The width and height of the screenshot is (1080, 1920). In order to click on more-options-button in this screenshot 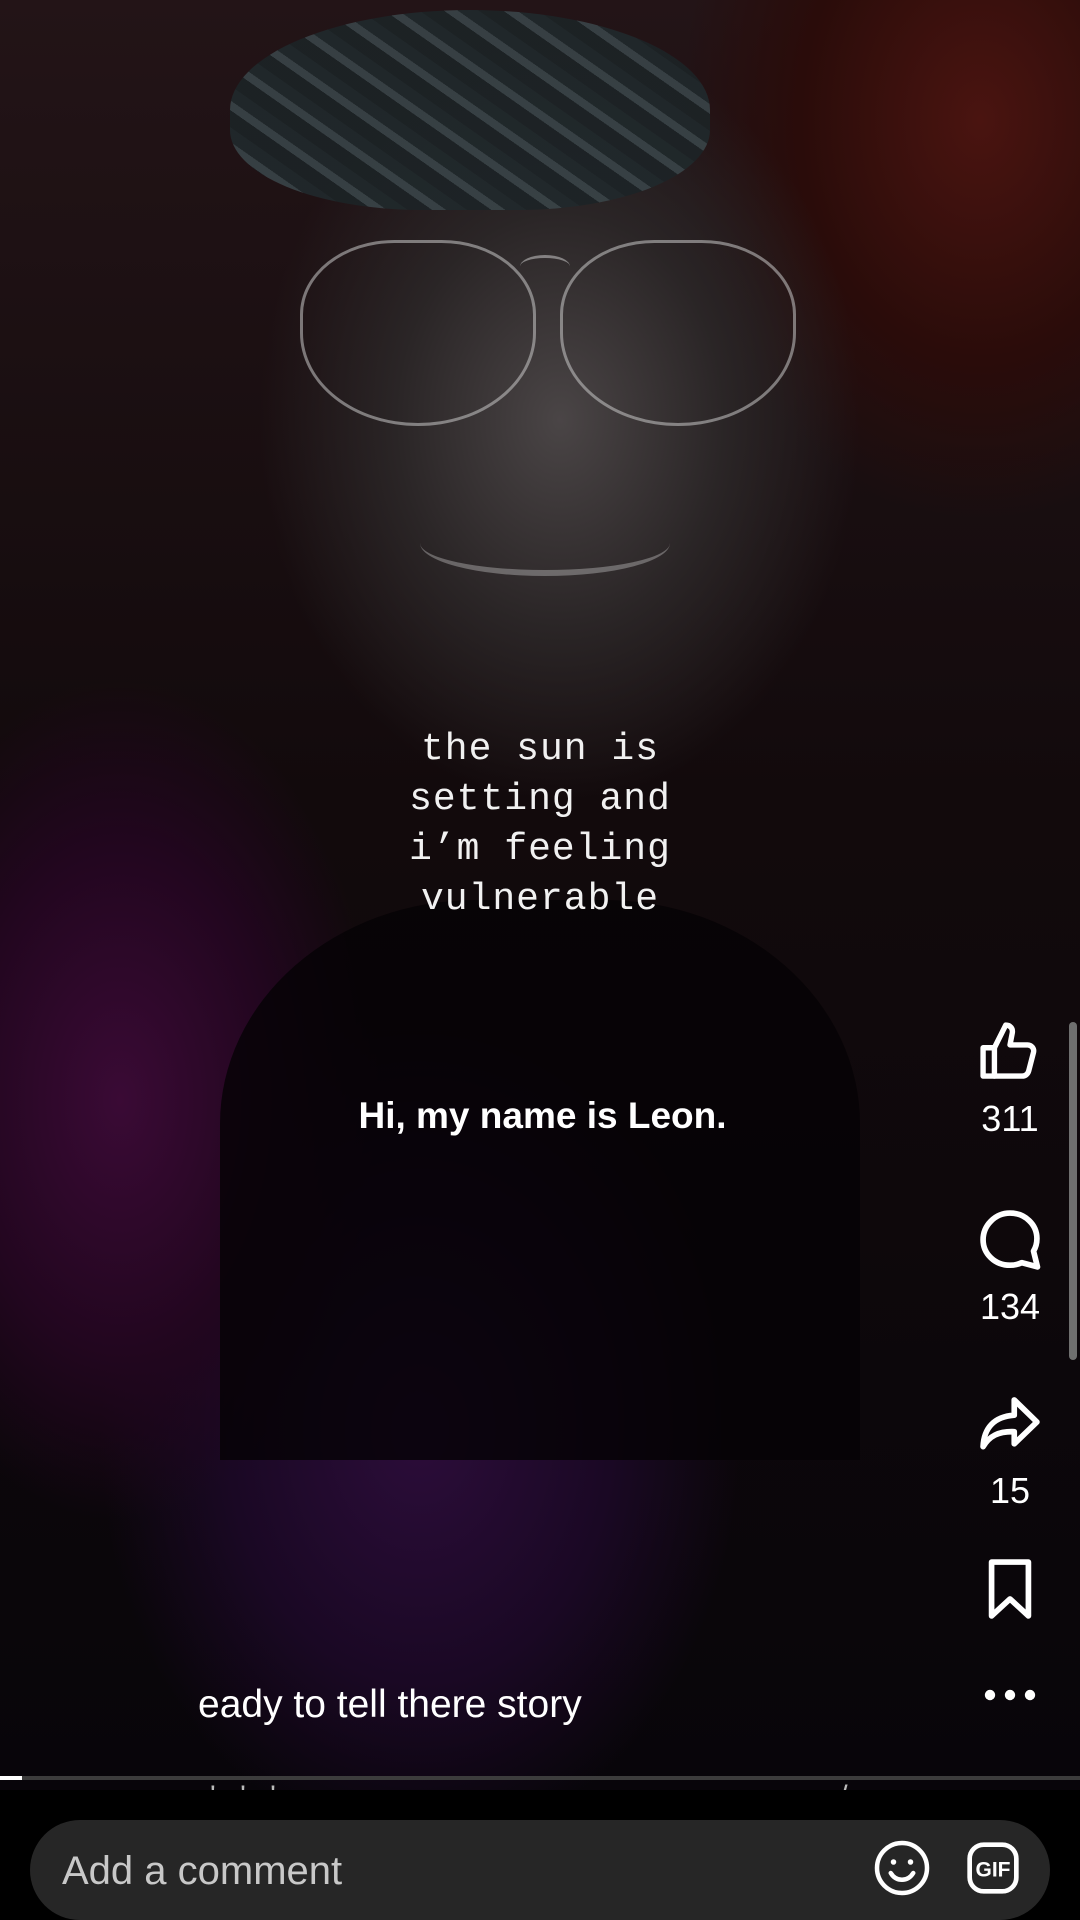, I will do `click(1010, 1695)`.